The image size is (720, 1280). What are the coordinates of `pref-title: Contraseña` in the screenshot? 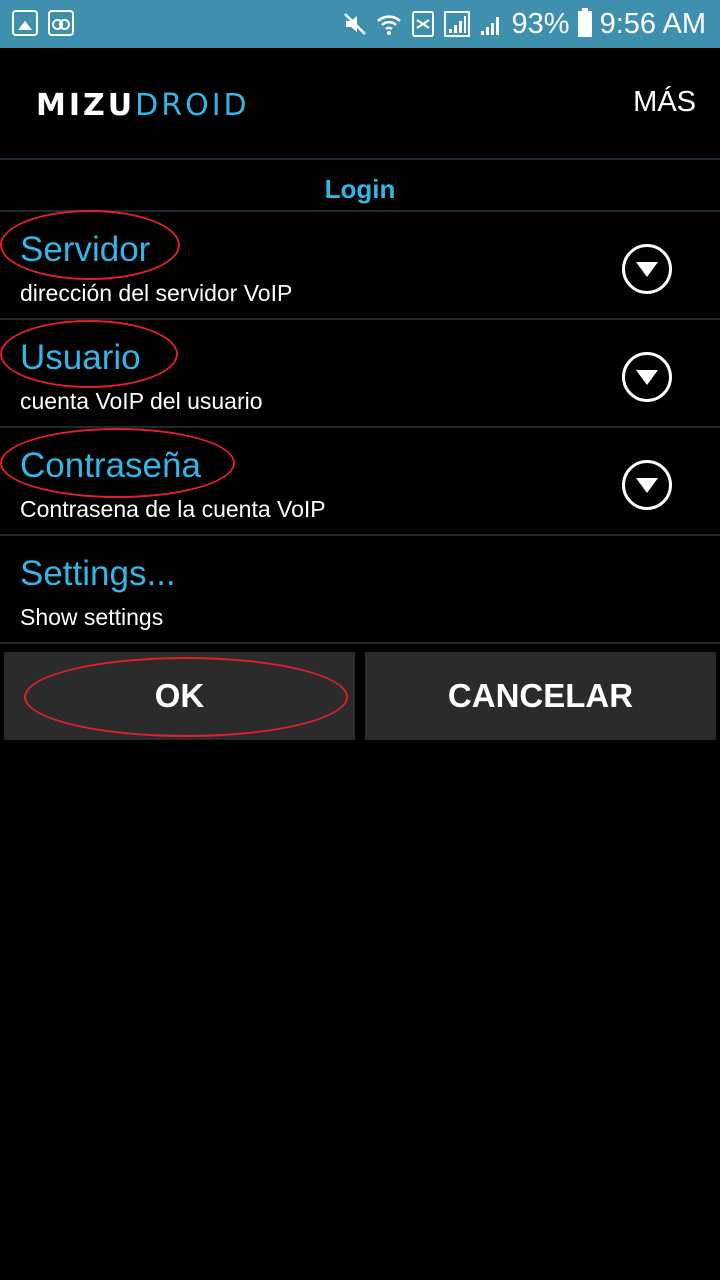 It's located at (110, 465).